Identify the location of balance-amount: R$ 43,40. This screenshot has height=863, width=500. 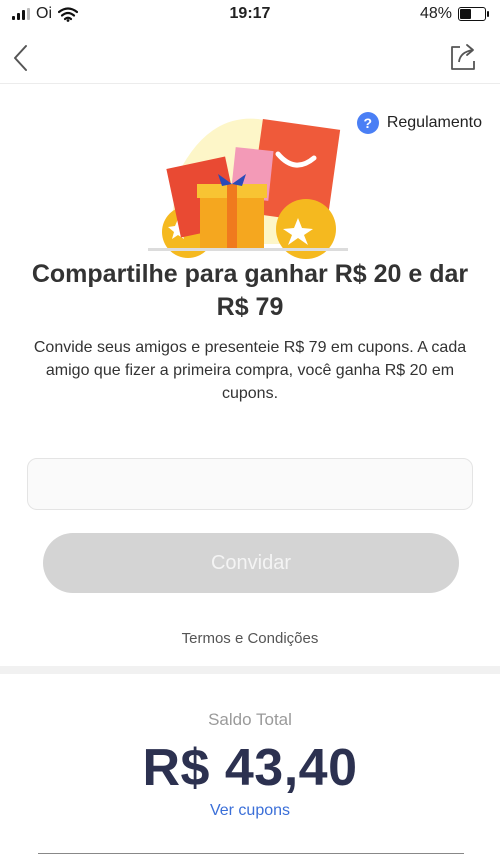
(250, 768).